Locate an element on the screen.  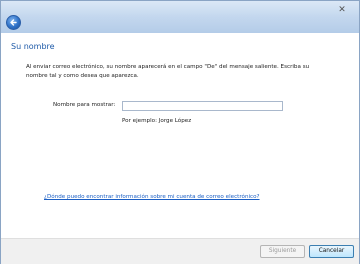
title-bar: ✕ is located at coordinates (180, 17).